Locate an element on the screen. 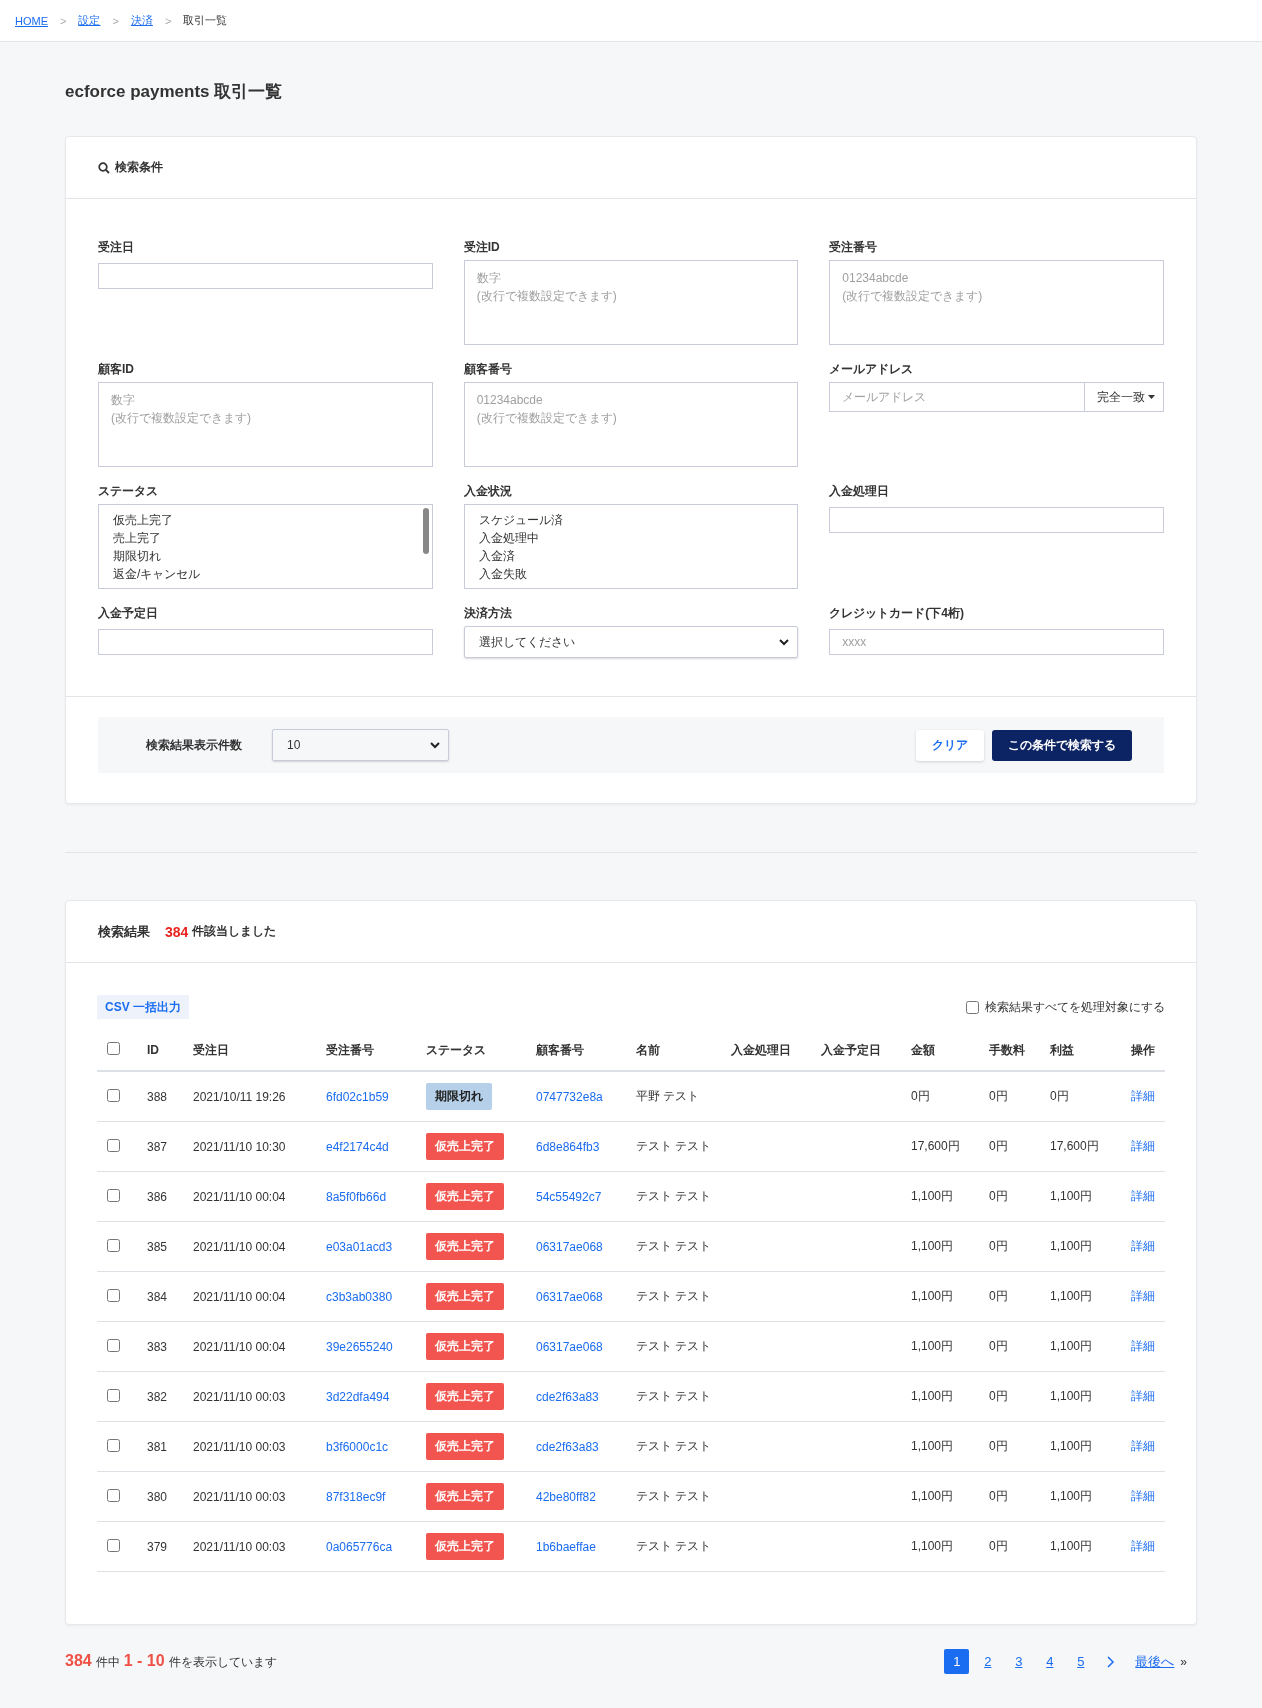  list-option: 返金/キャンセル is located at coordinates (265, 574).